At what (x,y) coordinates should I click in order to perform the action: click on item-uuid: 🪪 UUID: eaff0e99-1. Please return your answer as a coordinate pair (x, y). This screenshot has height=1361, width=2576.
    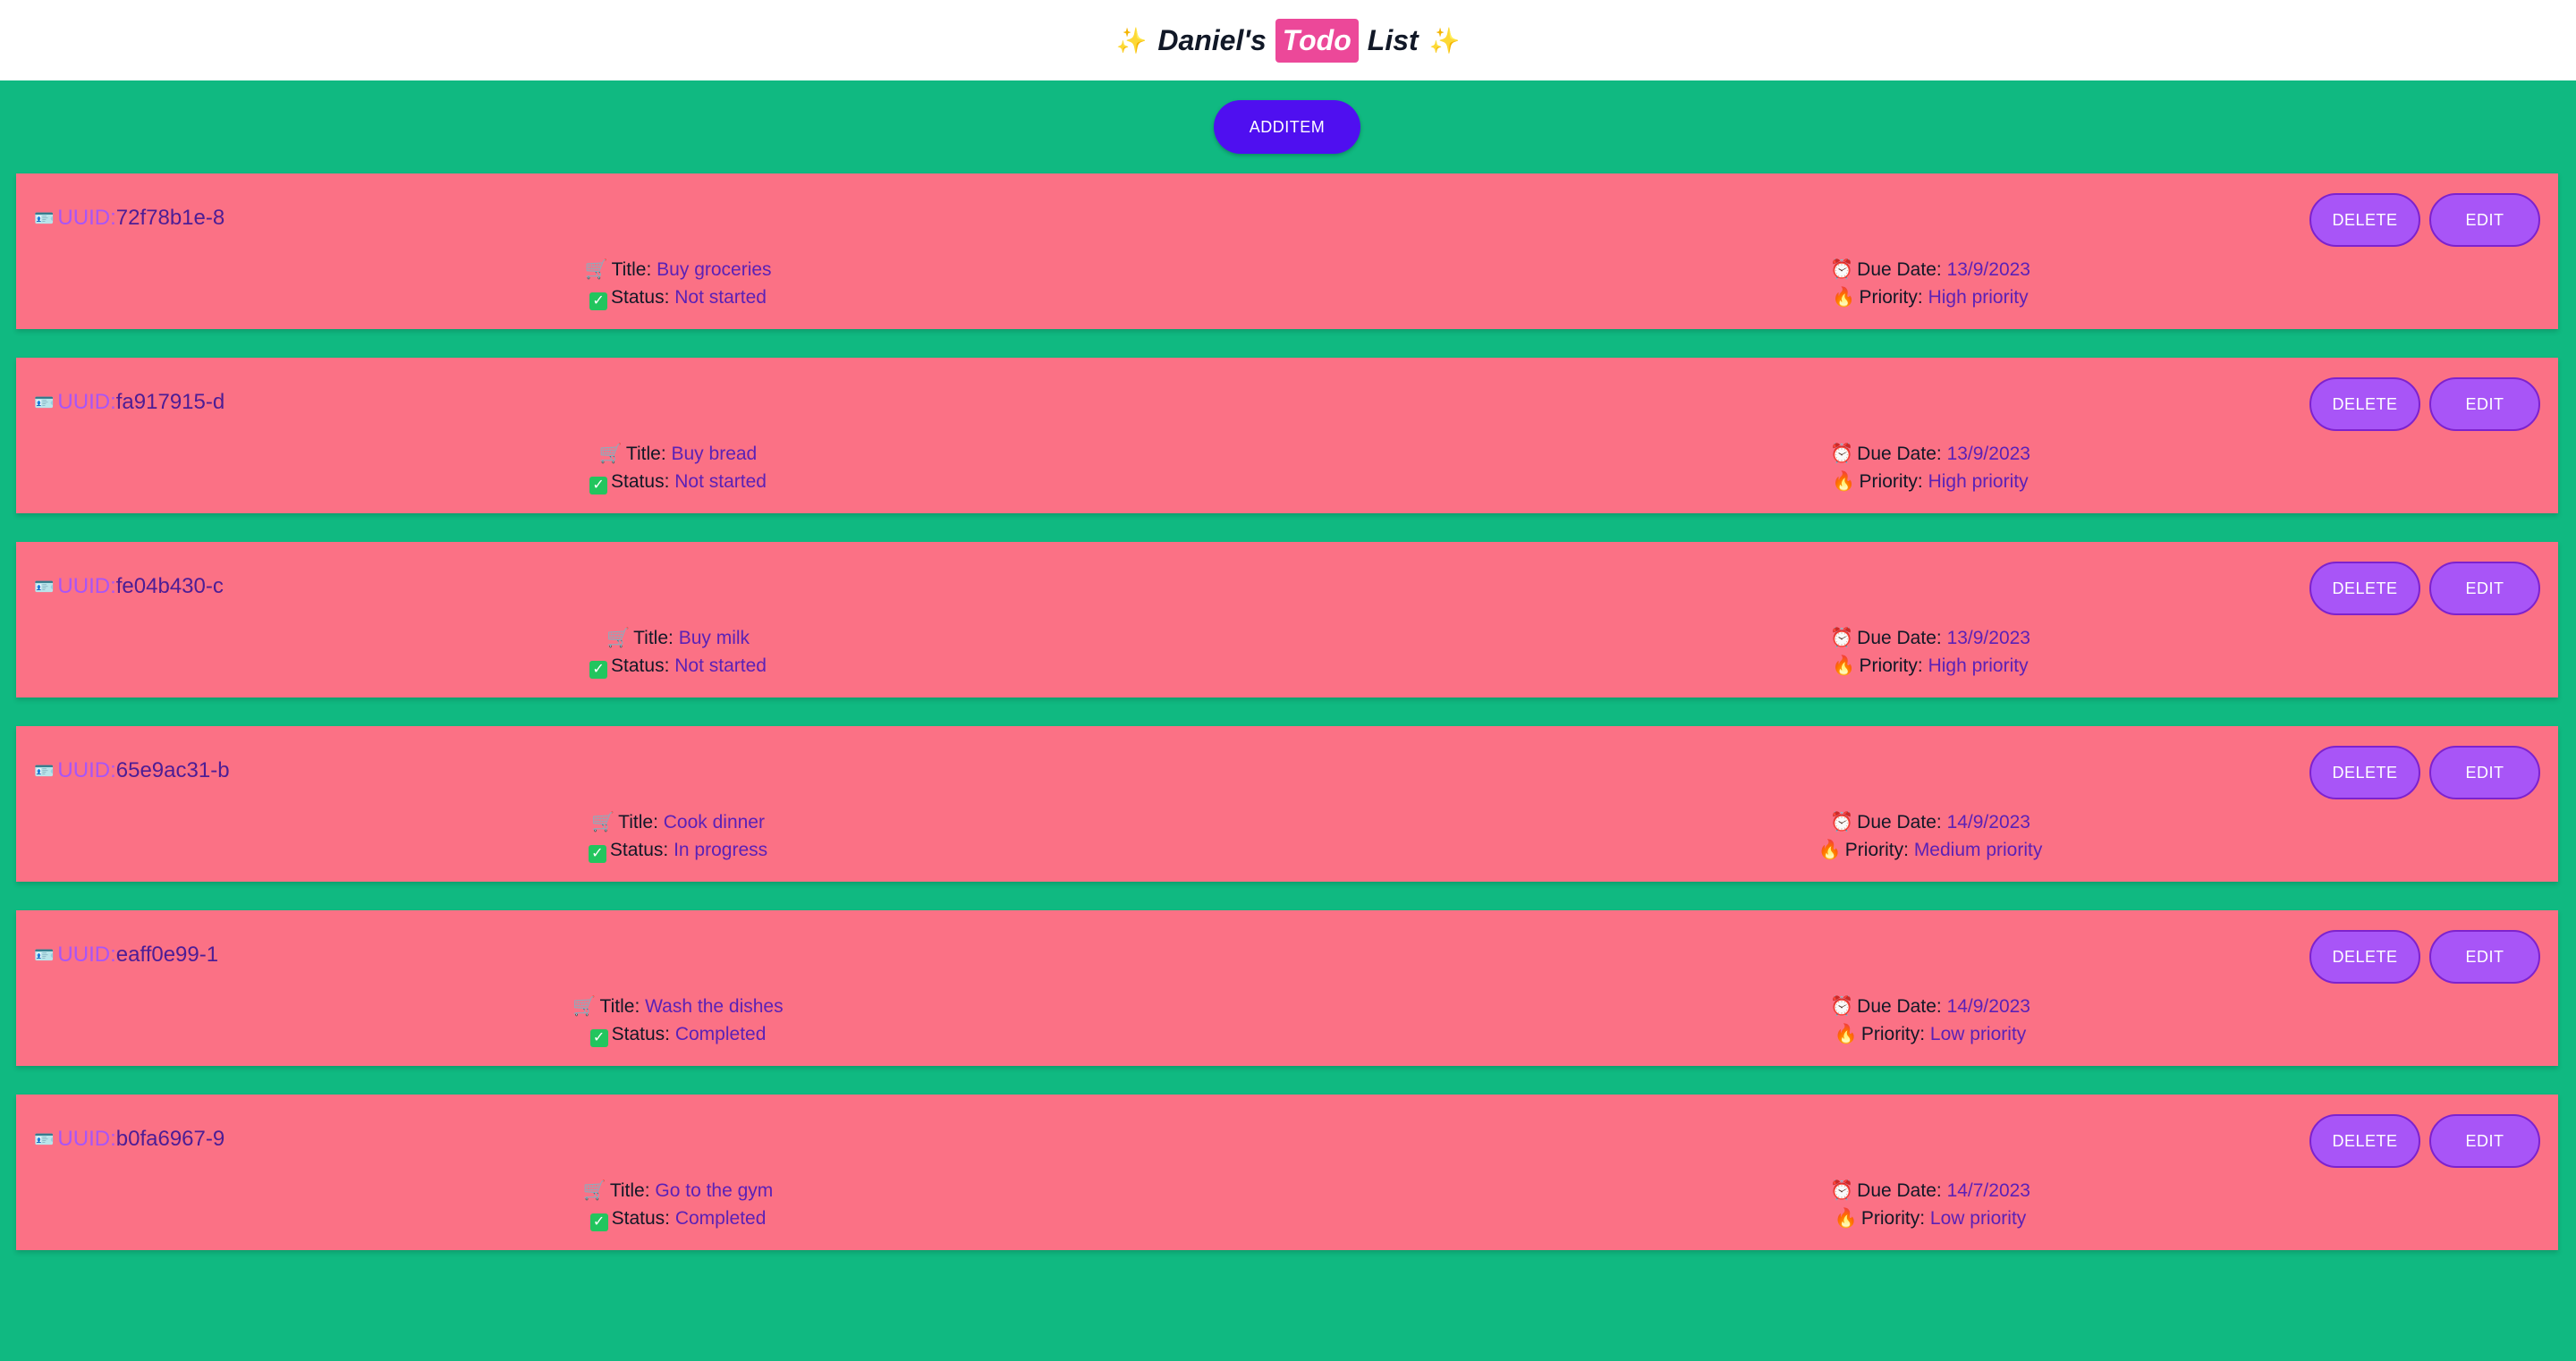
    Looking at the image, I should click on (126, 956).